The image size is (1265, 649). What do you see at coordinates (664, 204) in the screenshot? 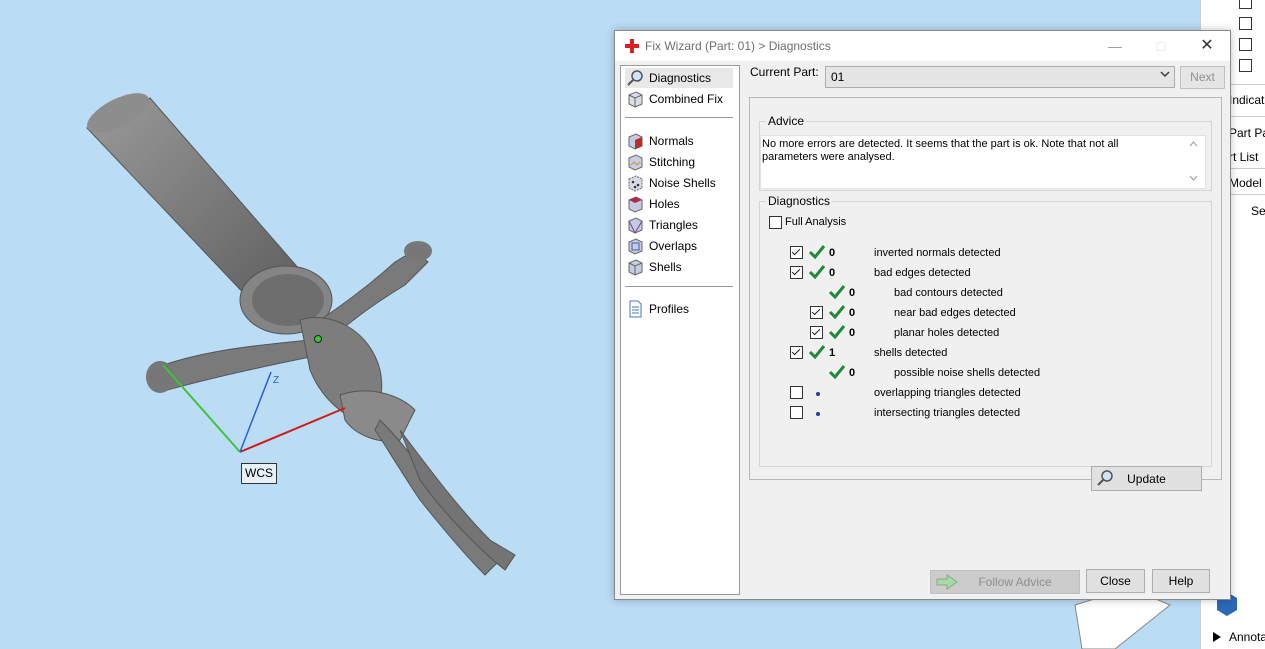
I see `nav-item-label: Holes` at bounding box center [664, 204].